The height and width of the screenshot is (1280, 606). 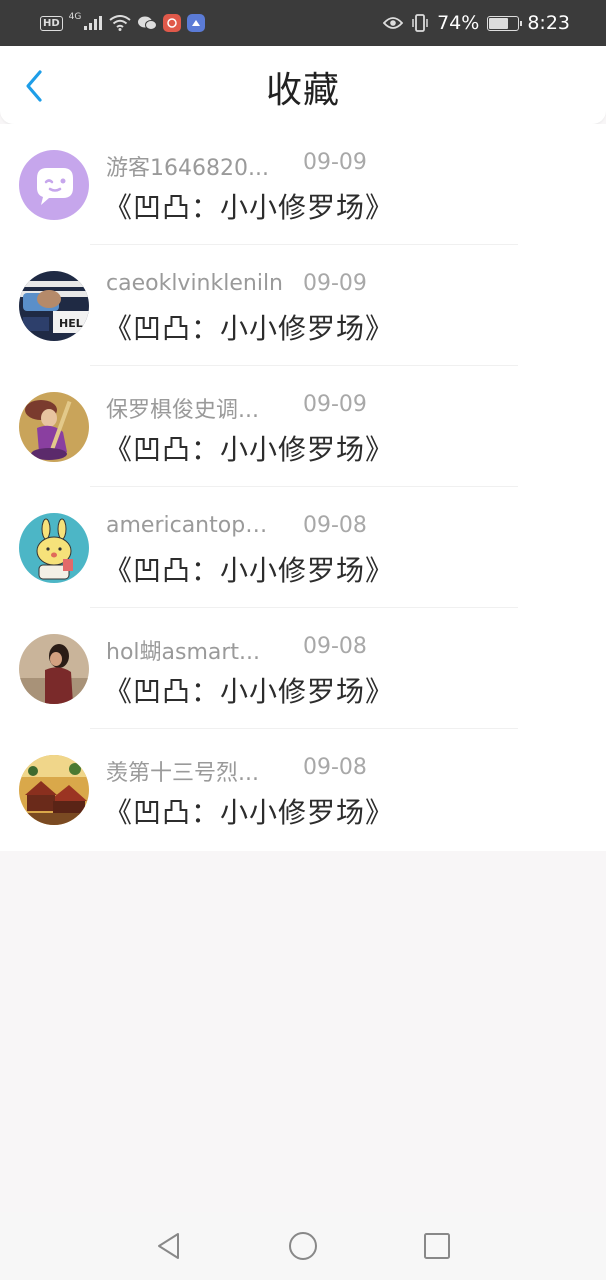 I want to click on photo-avatar: HEL, so click(x=54, y=306).